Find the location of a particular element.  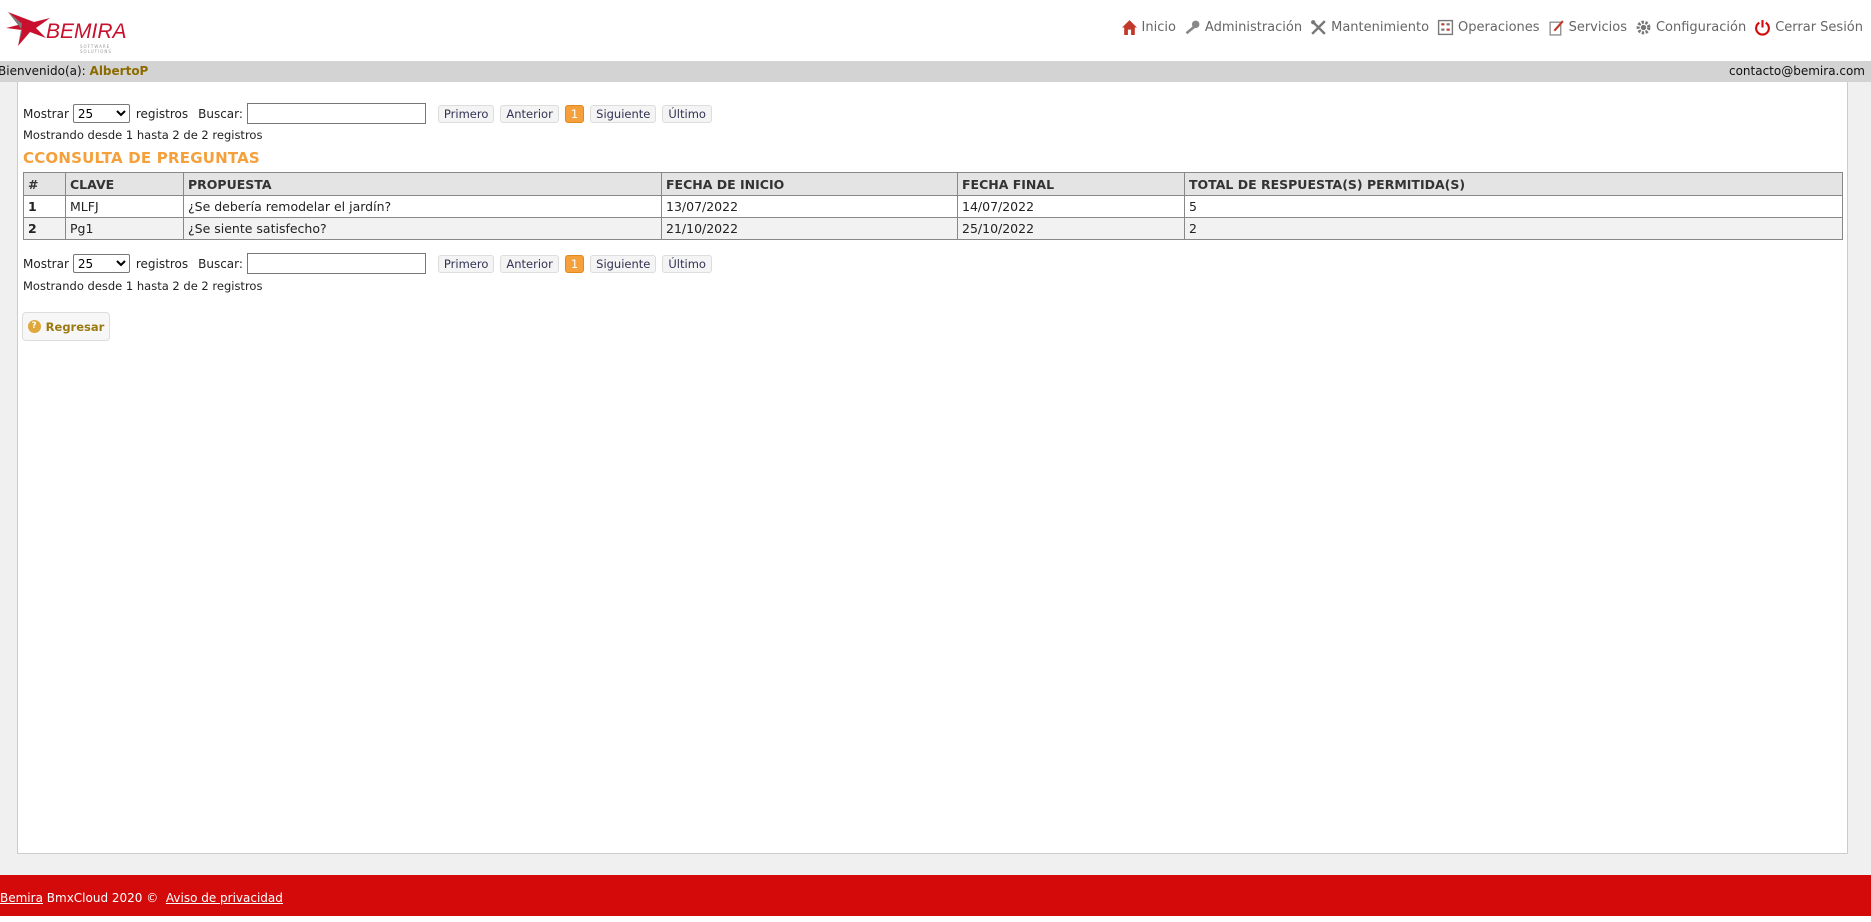

cell-propuesta: ¿Se debería remodelar el jardín? is located at coordinates (422, 206).